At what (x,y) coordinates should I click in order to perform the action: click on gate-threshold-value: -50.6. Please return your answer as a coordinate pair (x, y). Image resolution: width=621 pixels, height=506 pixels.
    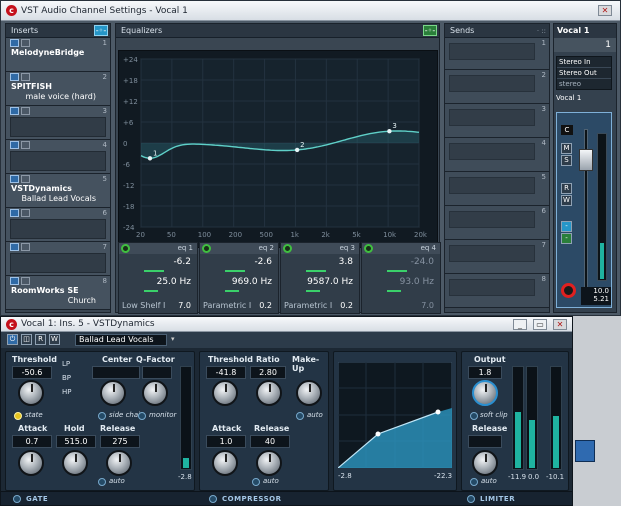
    Looking at the image, I should click on (32, 372).